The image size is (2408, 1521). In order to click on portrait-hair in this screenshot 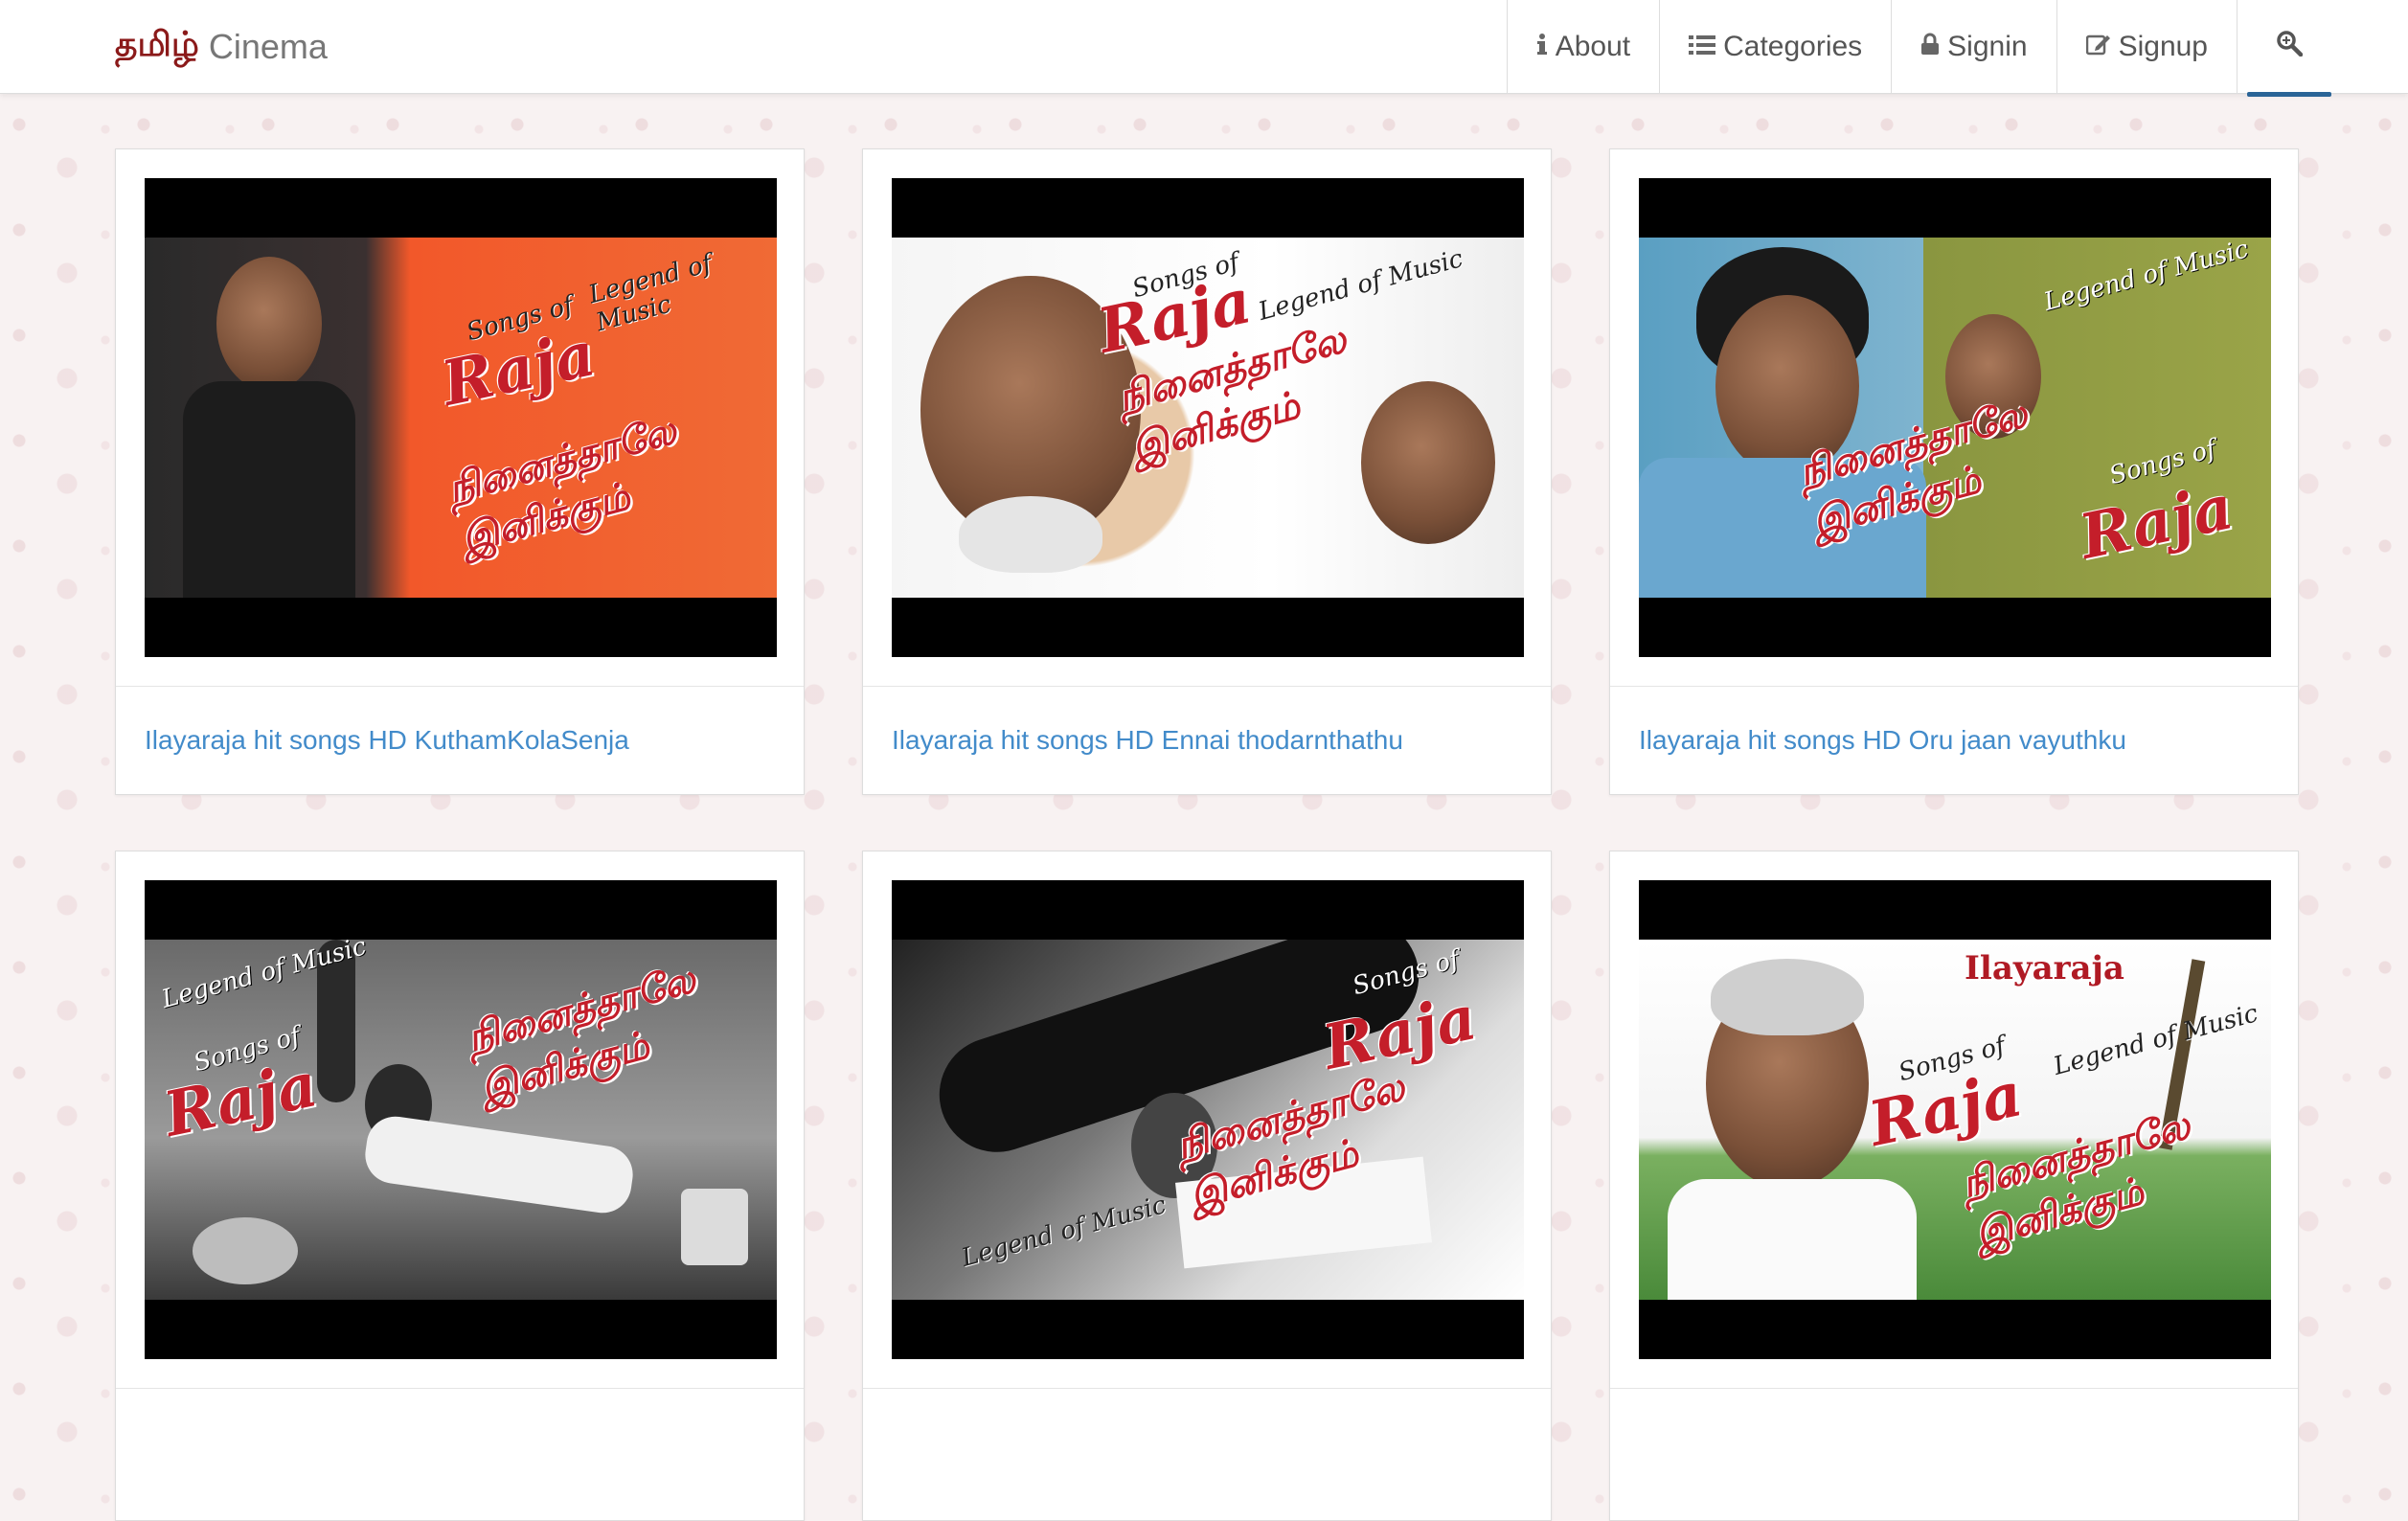, I will do `click(1787, 997)`.